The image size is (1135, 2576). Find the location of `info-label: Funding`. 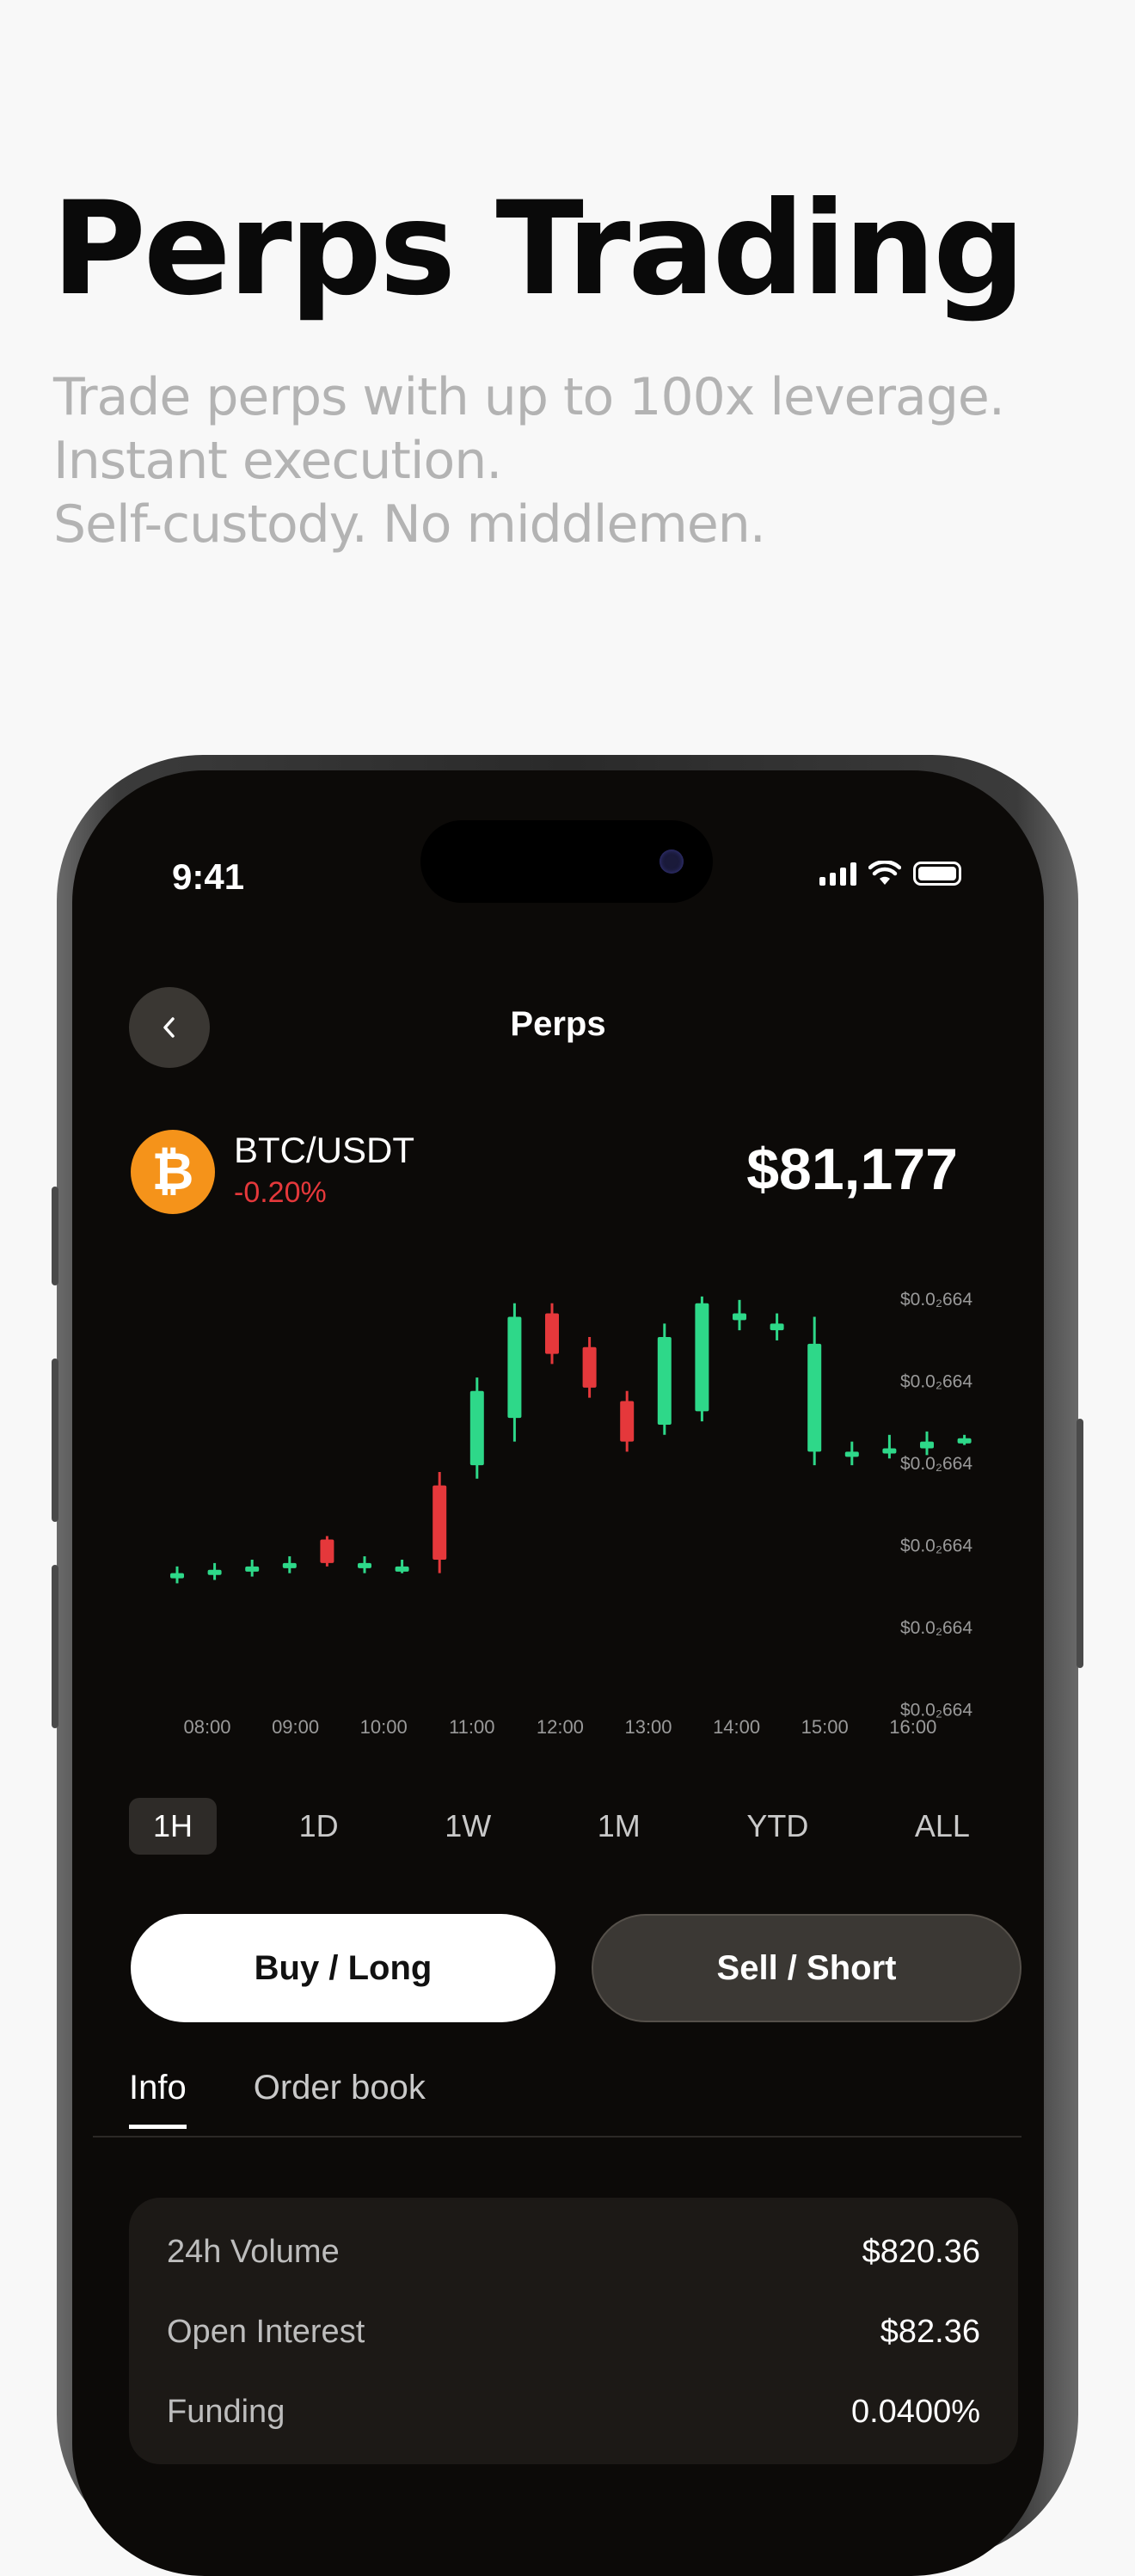

info-label: Funding is located at coordinates (226, 2412).